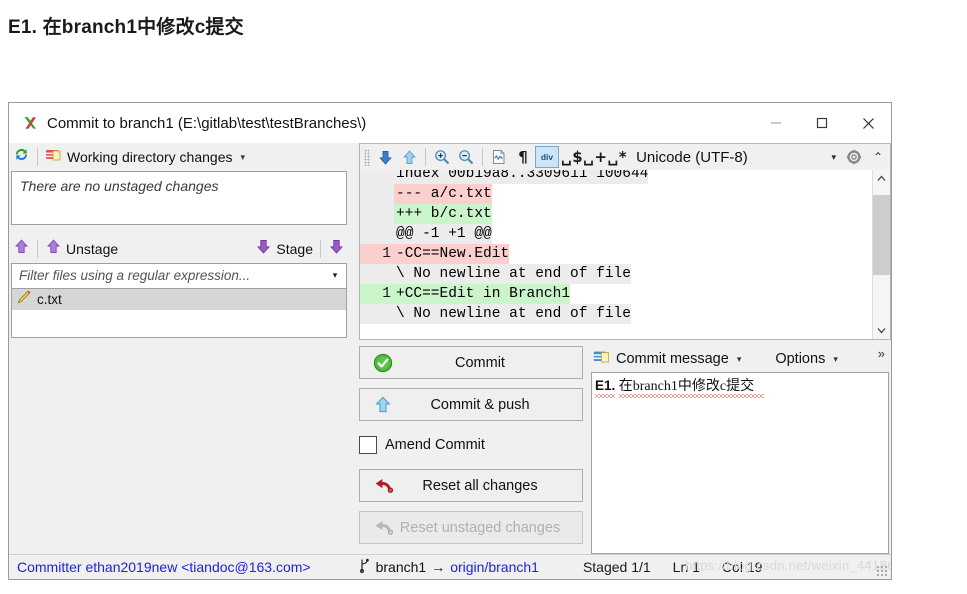 Image resolution: width=967 pixels, height=594 pixels. Describe the element at coordinates (471, 404) in the screenshot. I see `commit-and-push-button: Commit & push` at that location.